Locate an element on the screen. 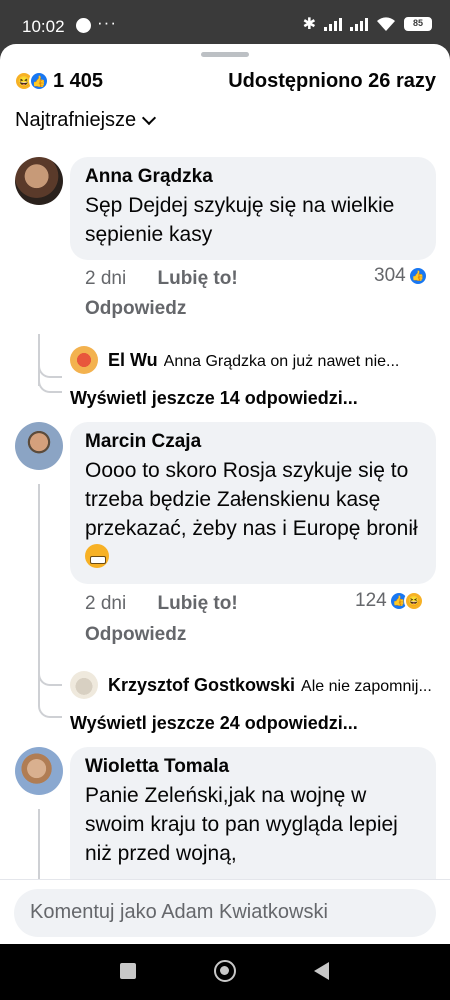 The width and height of the screenshot is (450, 1000). messenger-icon is located at coordinates (83, 25).